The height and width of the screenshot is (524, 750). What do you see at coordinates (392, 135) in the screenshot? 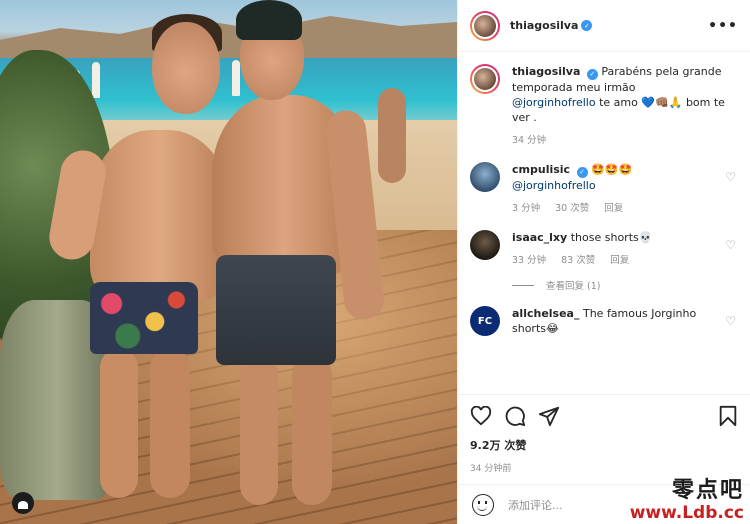
I see `background-person` at bounding box center [392, 135].